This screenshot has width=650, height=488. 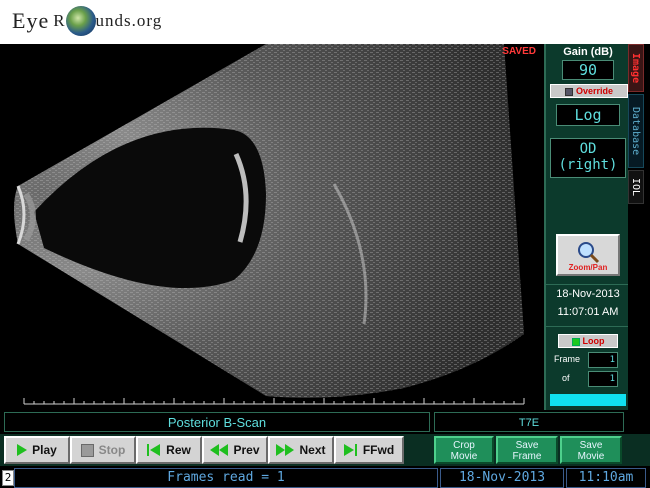 What do you see at coordinates (464, 456) in the screenshot?
I see `crop-movie-label-2: Movie` at bounding box center [464, 456].